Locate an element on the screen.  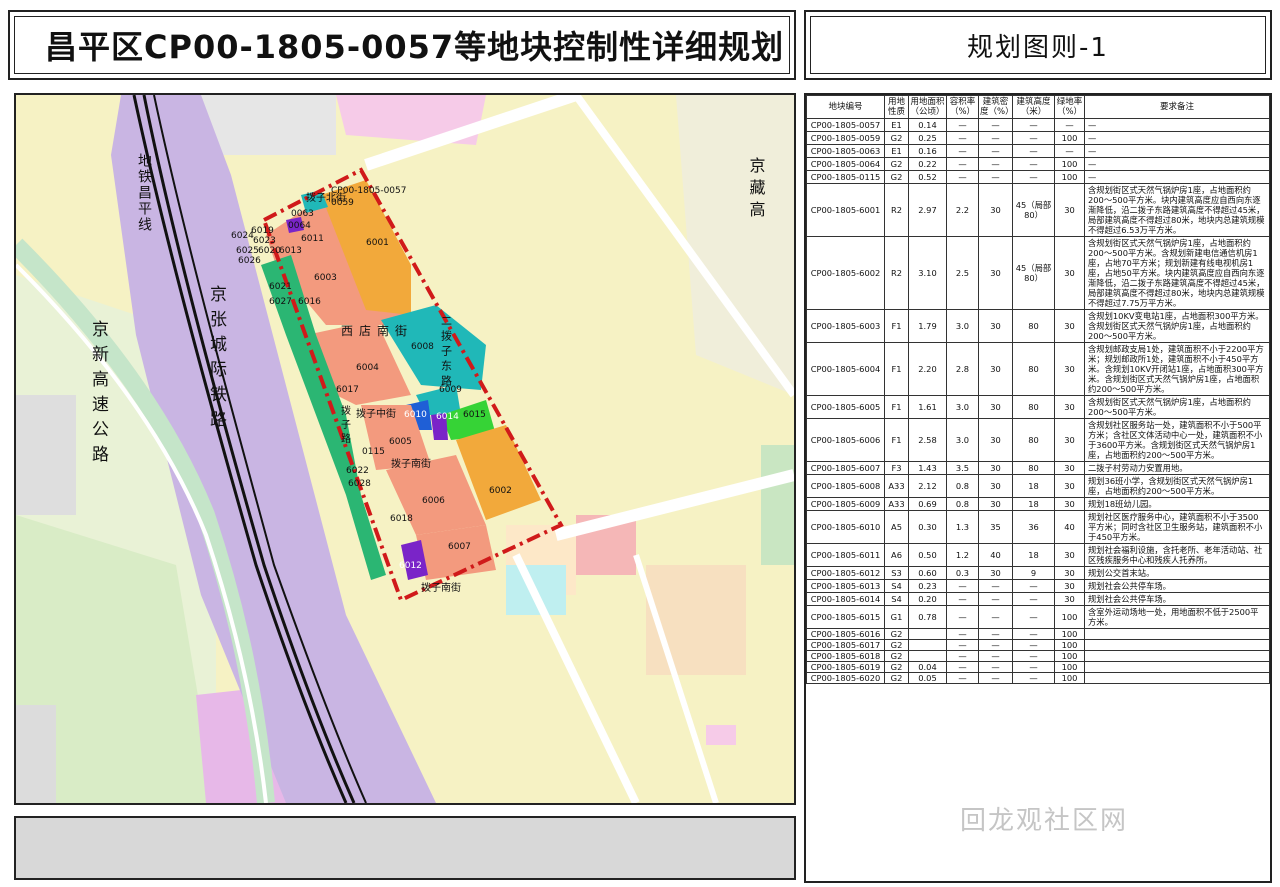
table-cell: 规划公交首末站。 is located at coordinates (1177, 573).